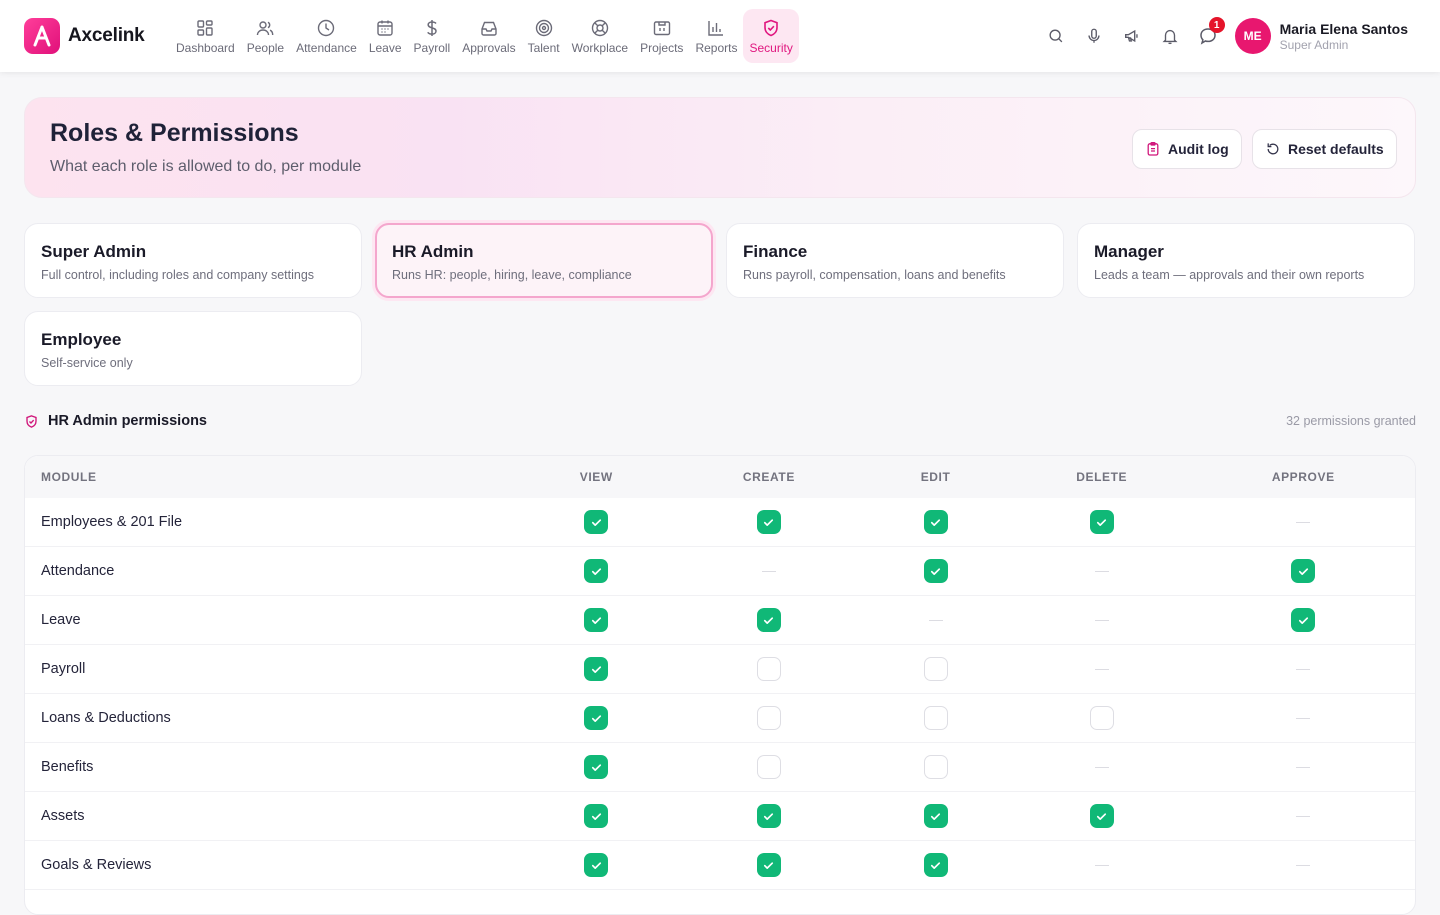 The image size is (1440, 915). I want to click on table-header: MODULE VIEW CREATE EDIT DELETE APPROVE, so click(720, 477).